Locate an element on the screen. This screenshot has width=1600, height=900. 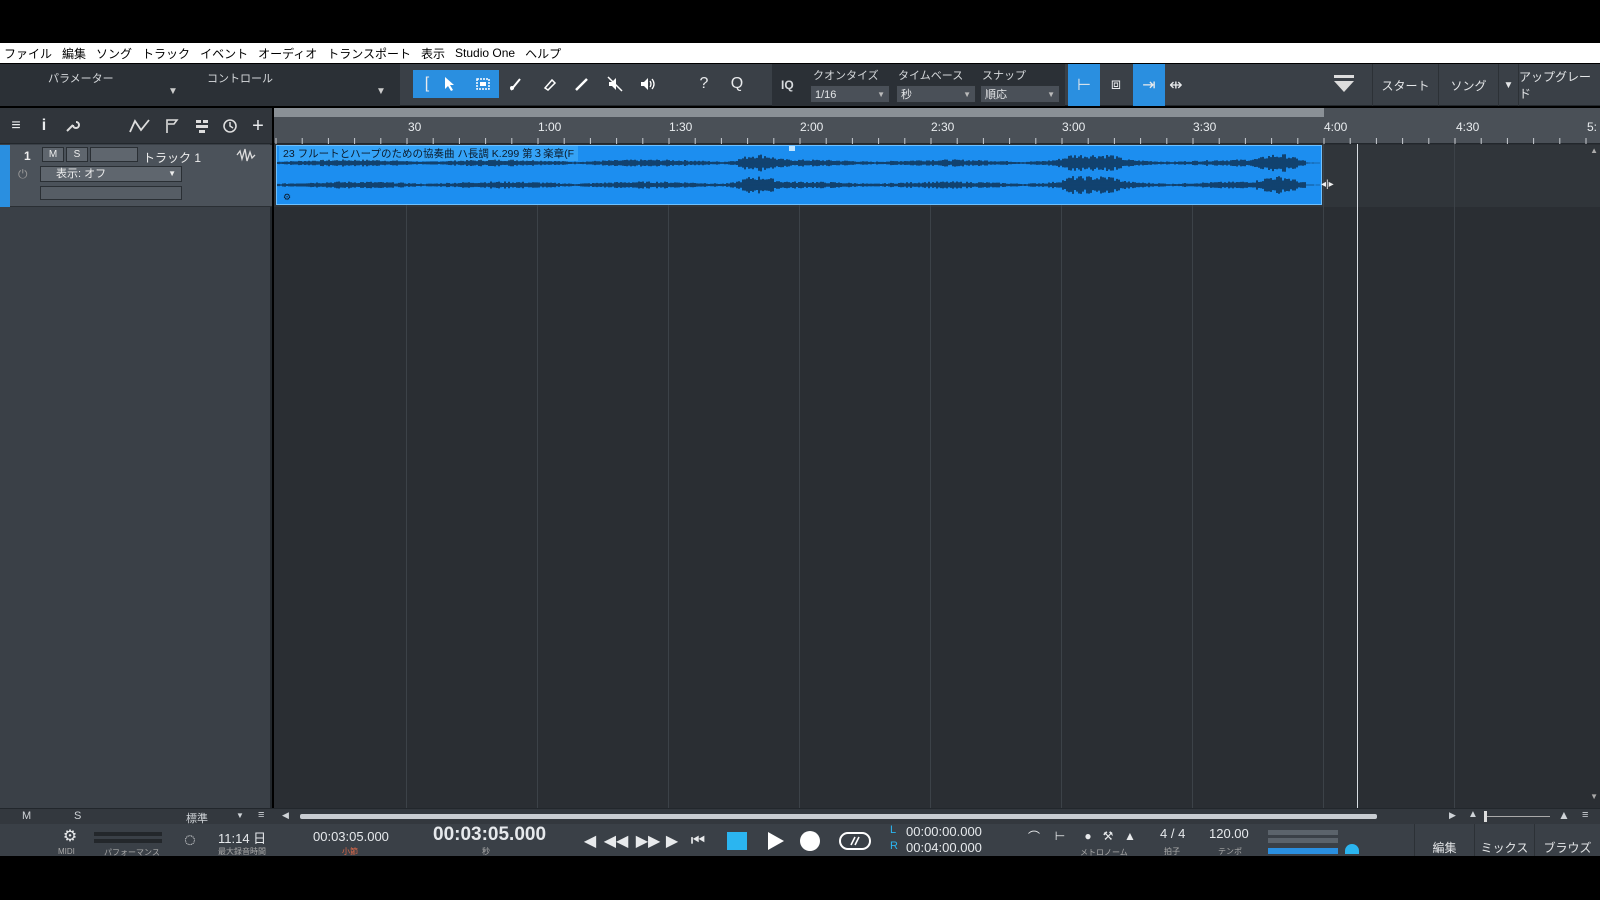
eraser-tool-icon is located at coordinates (549, 84).